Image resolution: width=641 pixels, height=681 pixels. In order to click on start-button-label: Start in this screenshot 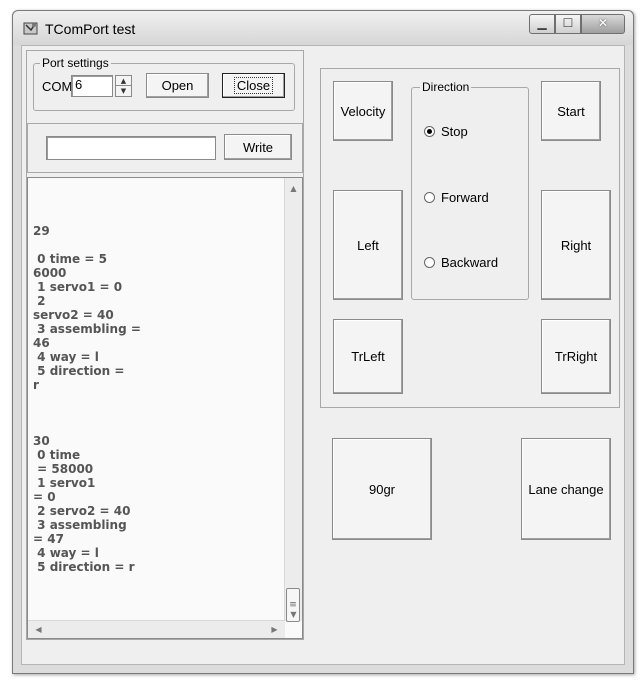, I will do `click(571, 111)`.